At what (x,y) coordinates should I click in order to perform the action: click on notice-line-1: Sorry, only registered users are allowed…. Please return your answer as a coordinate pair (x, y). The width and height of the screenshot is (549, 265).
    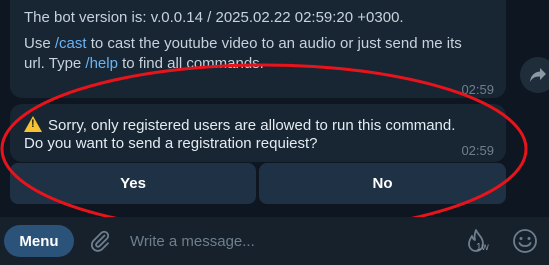
    Looking at the image, I should click on (239, 125).